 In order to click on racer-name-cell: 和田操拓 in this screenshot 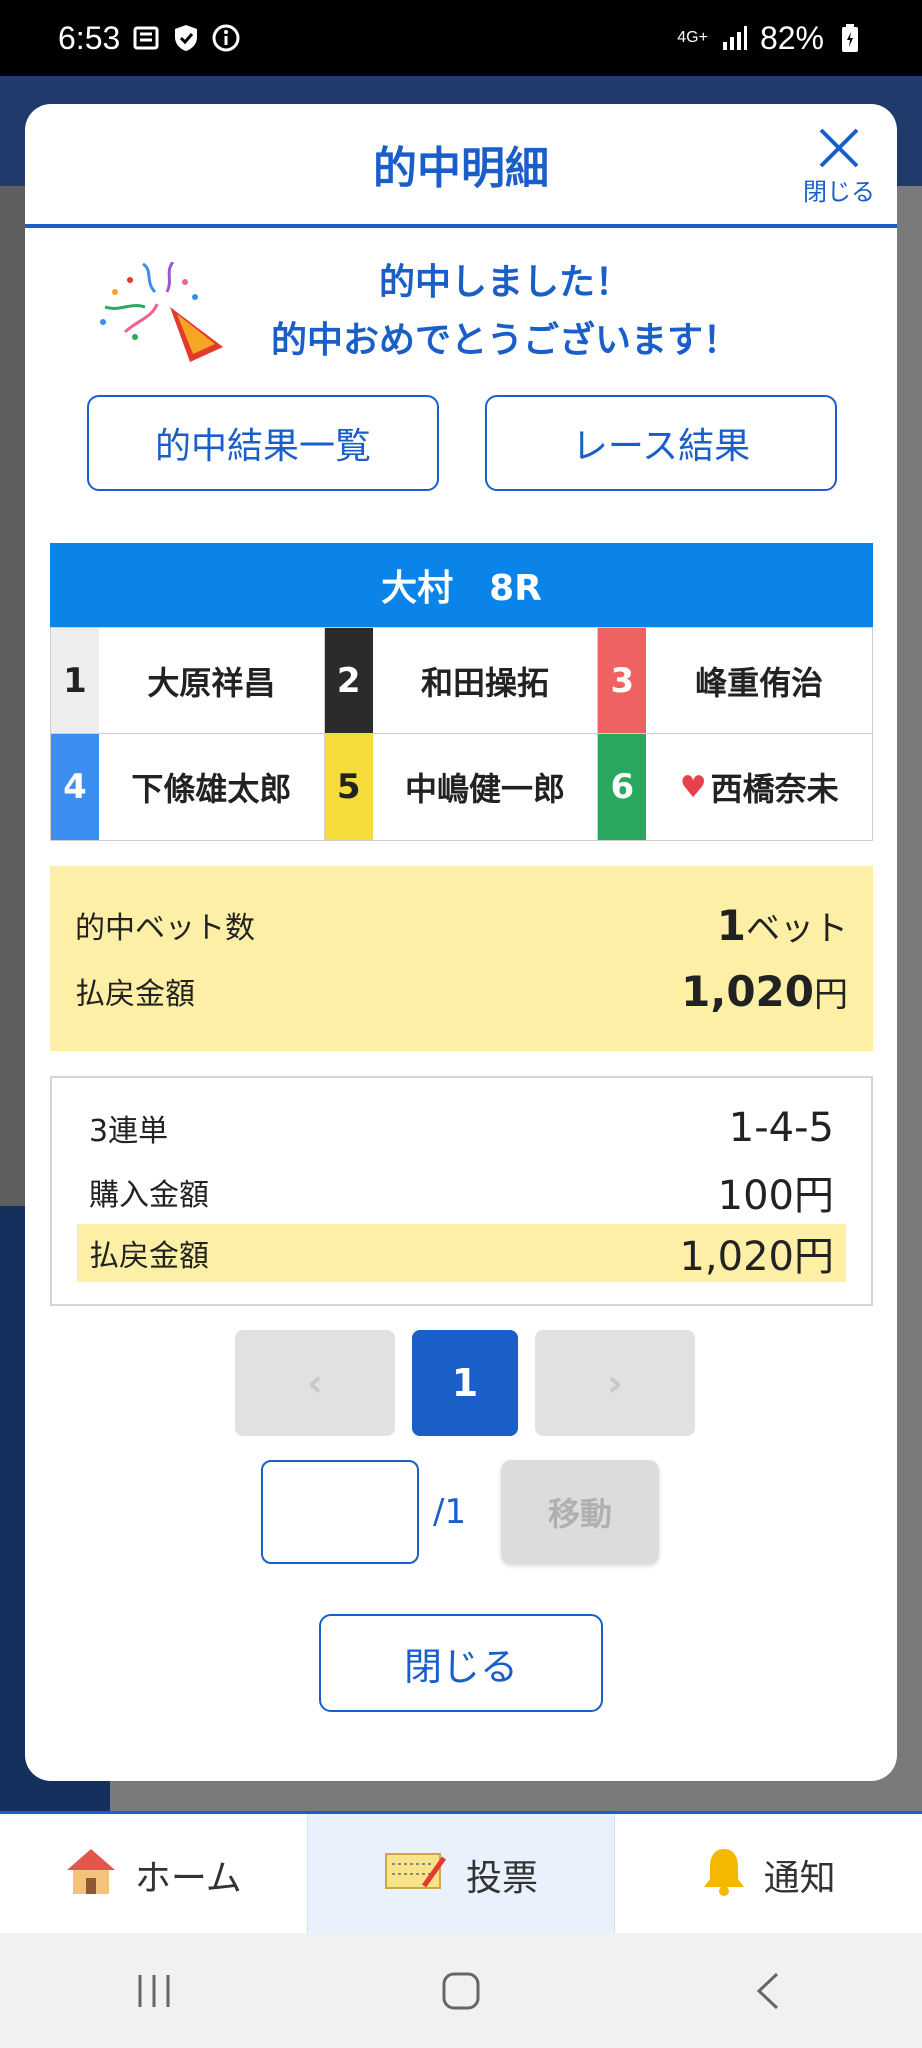, I will do `click(485, 680)`.